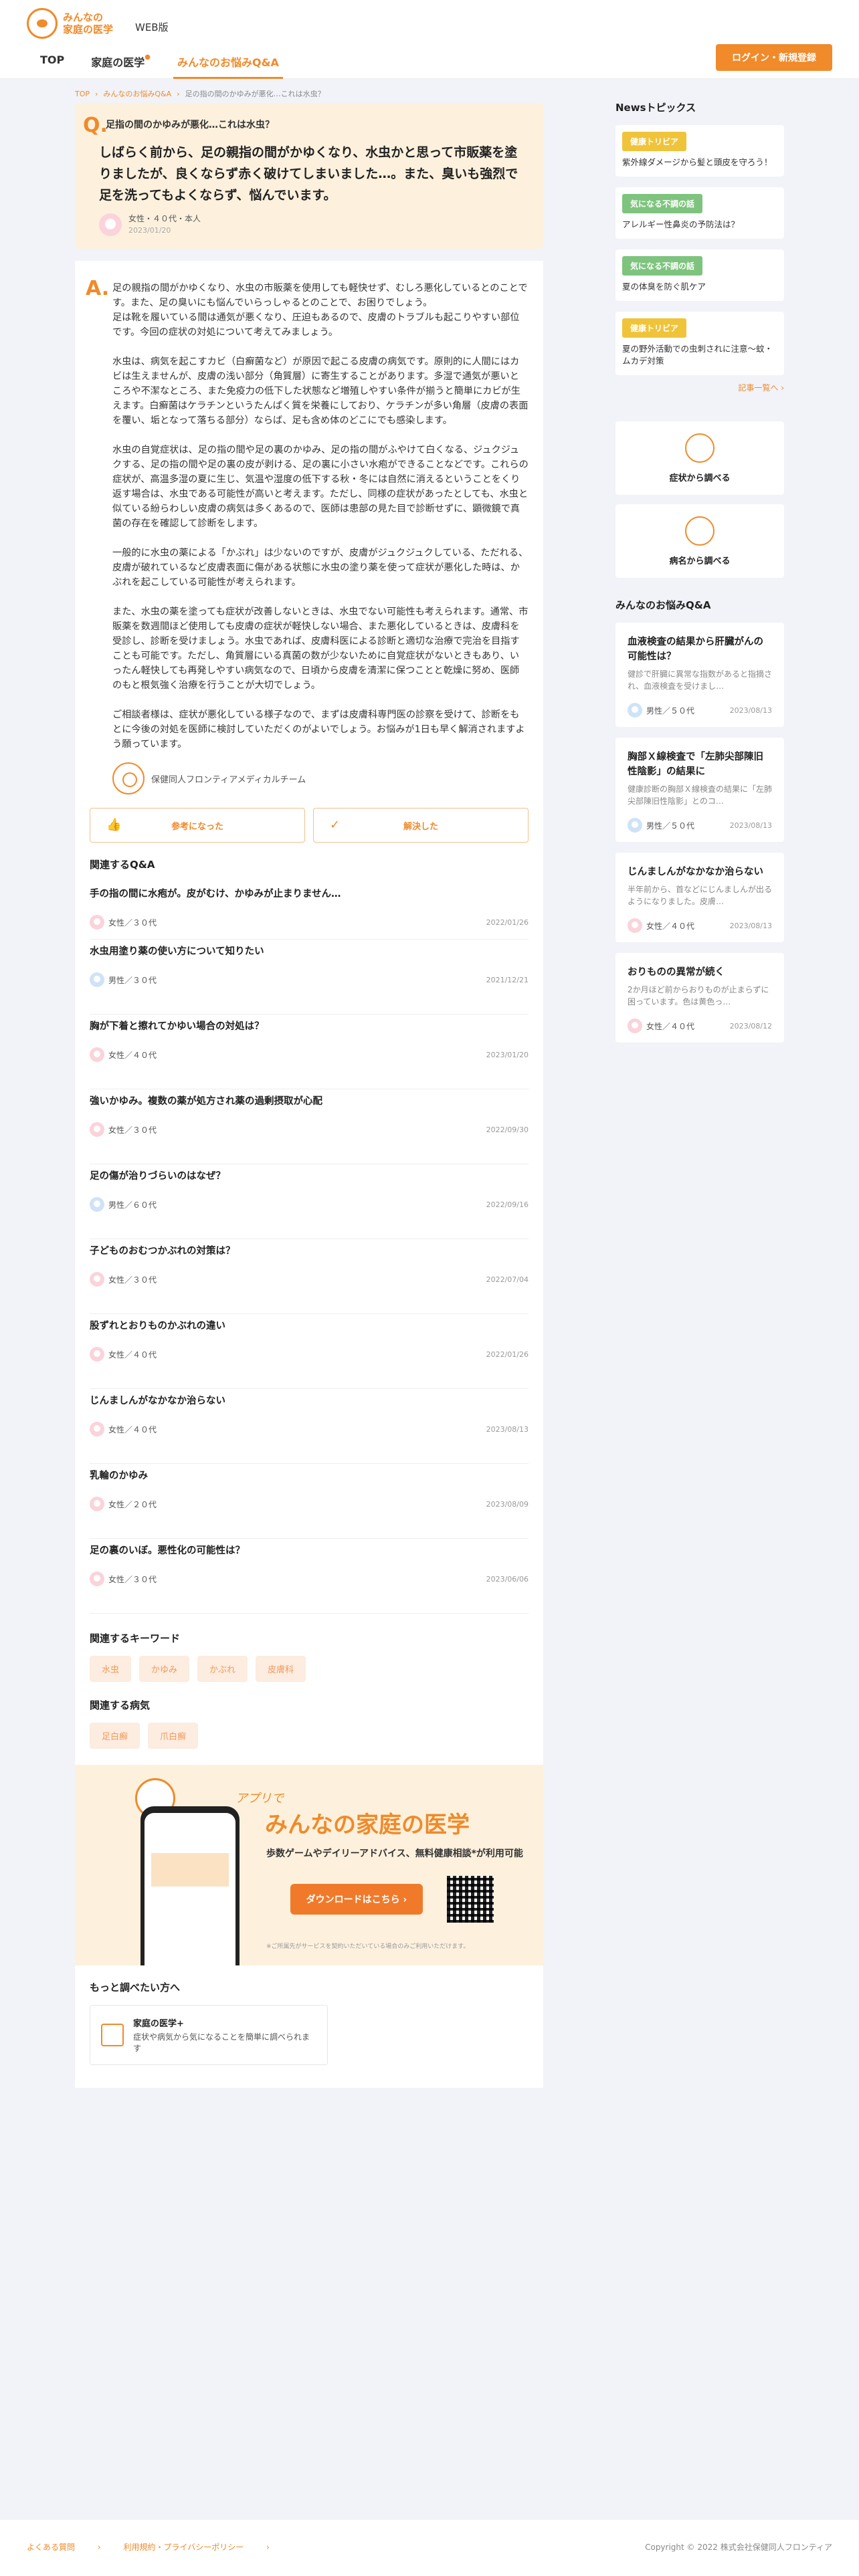 This screenshot has height=2576, width=859. Describe the element at coordinates (310, 1051) in the screenshot. I see `related-qa-item: 胸が下着と擦れてかゆい場合の対処は？ 女性／４０代 2023/01/20` at that location.